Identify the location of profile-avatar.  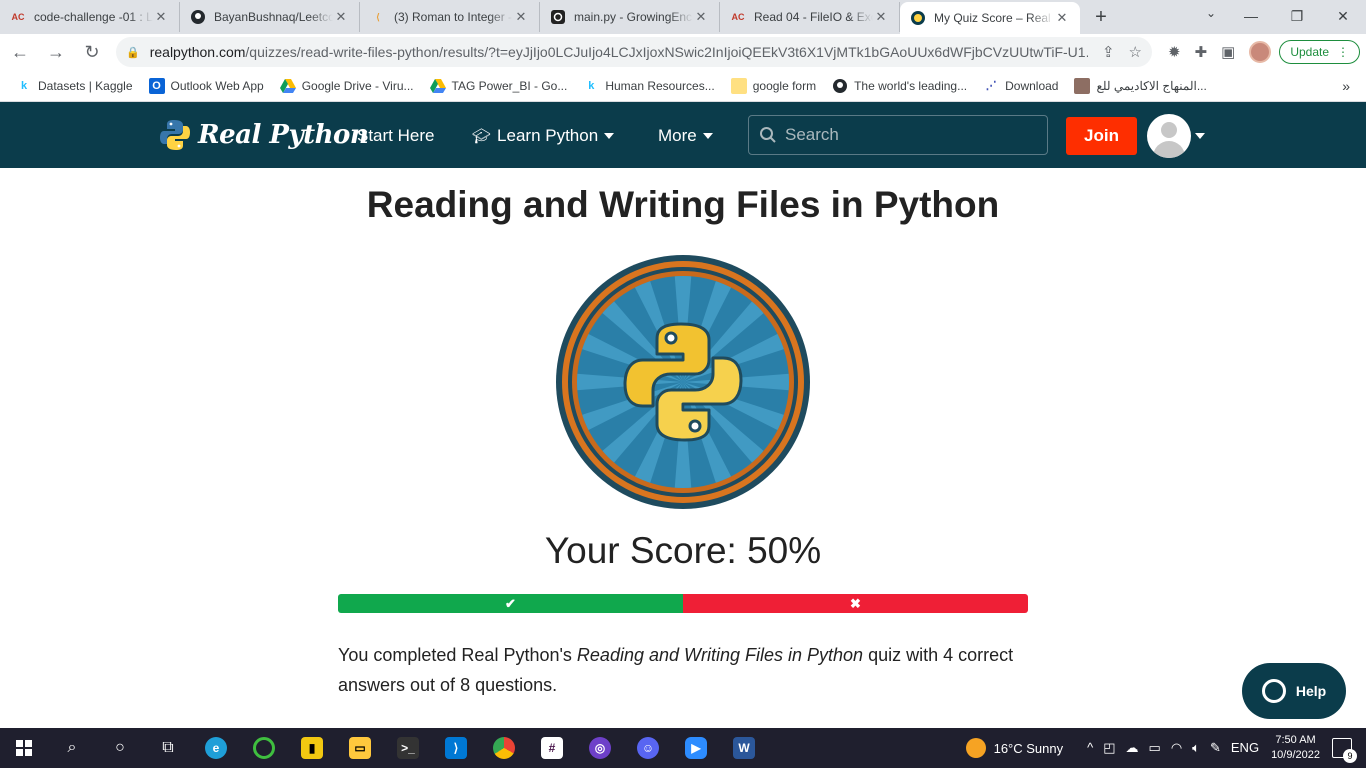
(1260, 52).